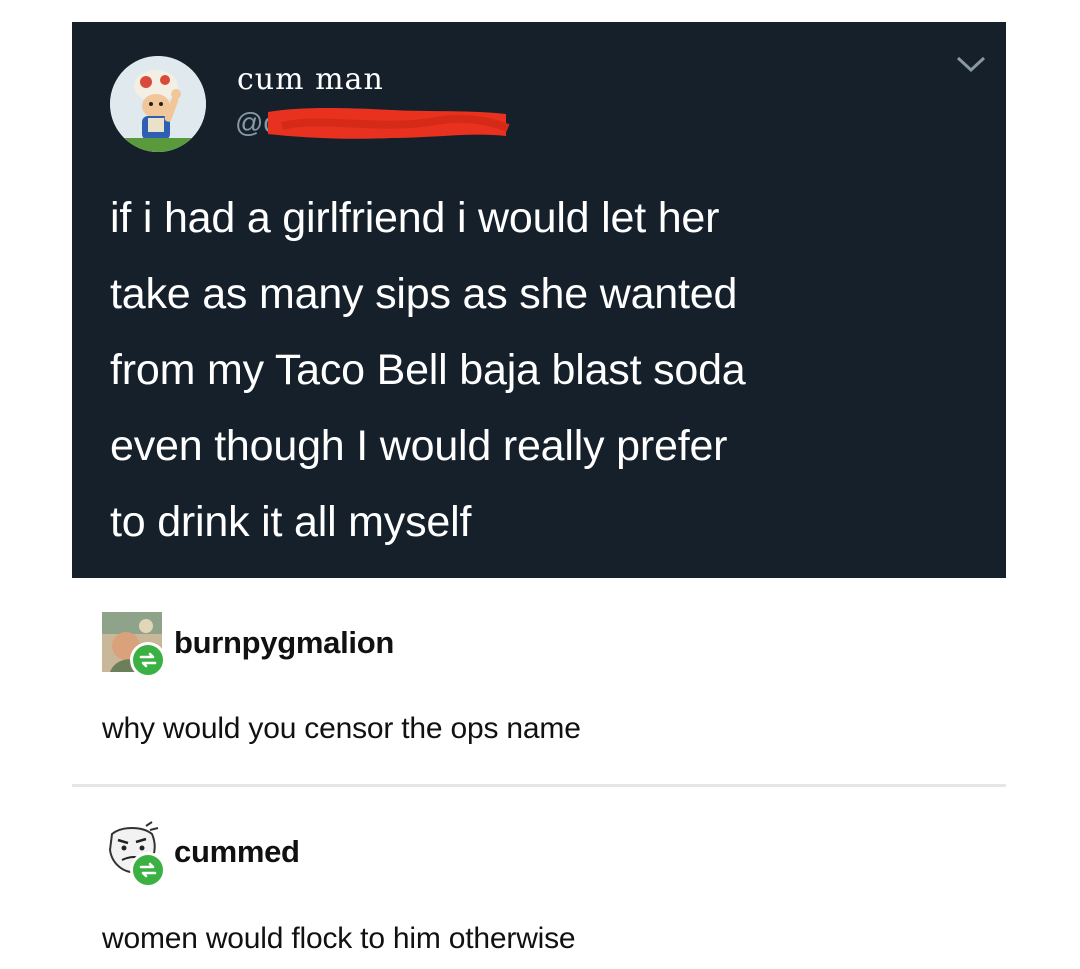 The height and width of the screenshot is (969, 1080). What do you see at coordinates (158, 104) in the screenshot?
I see `cartoon-character-avatar` at bounding box center [158, 104].